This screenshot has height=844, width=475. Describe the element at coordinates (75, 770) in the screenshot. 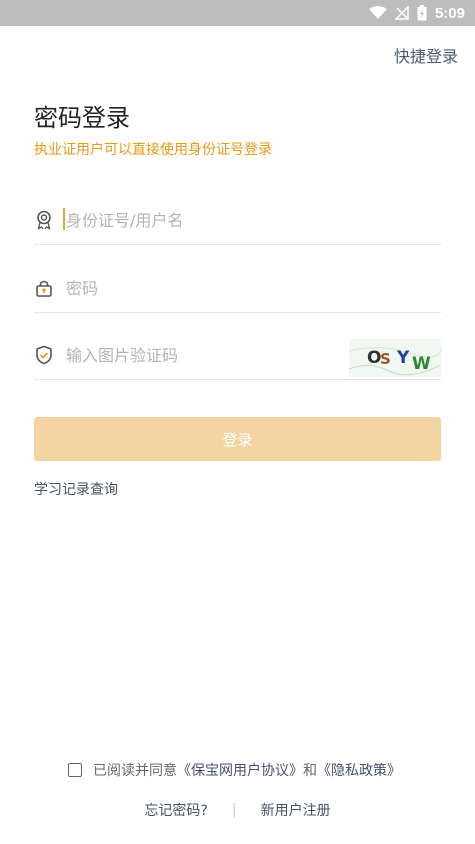

I see `agree-checkbox` at that location.